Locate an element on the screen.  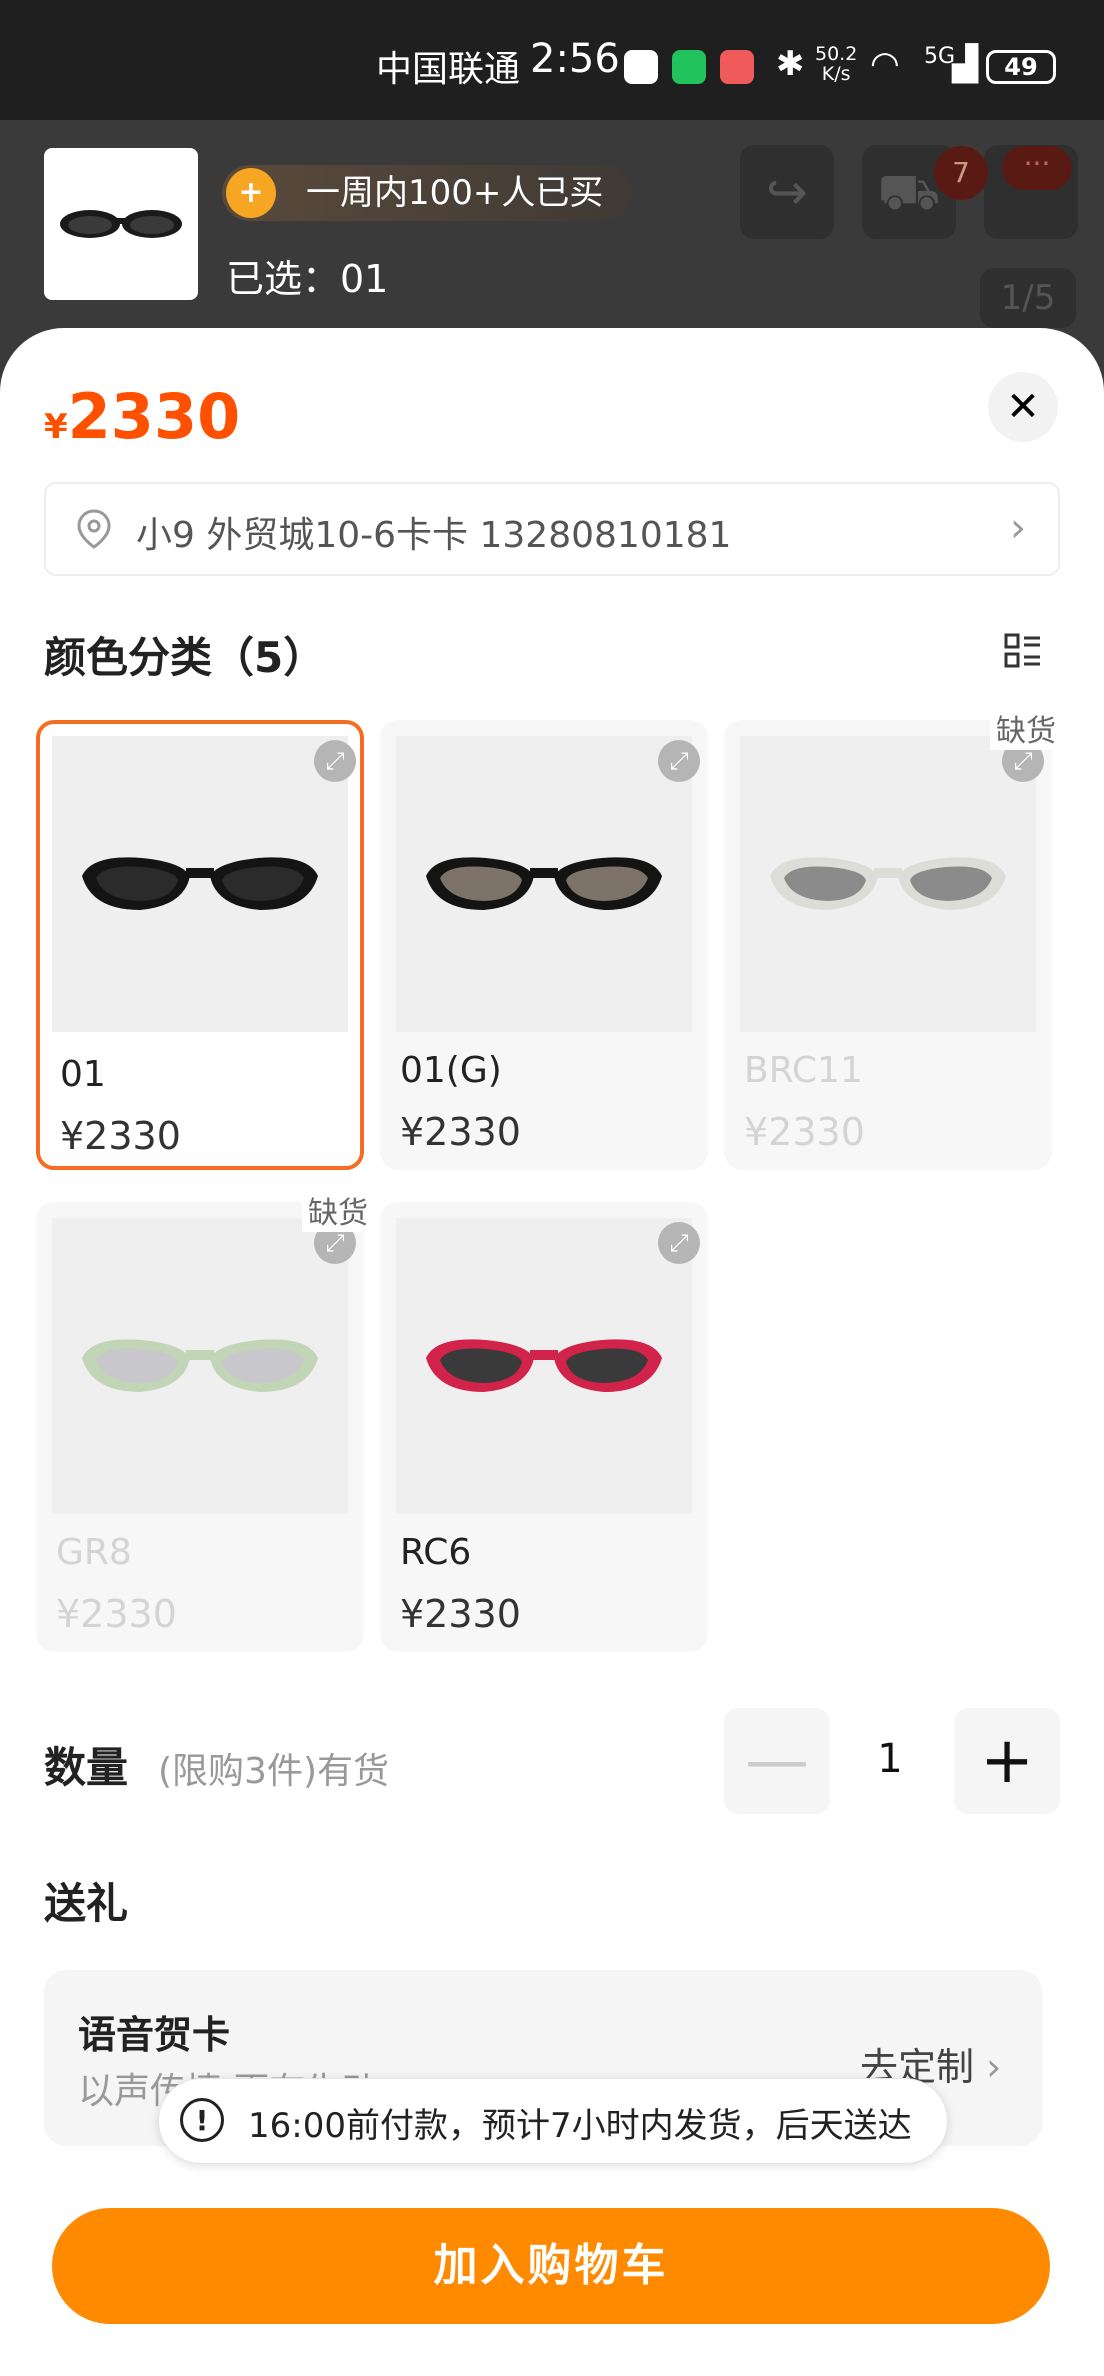
gift-section-title: 送礼 is located at coordinates (86, 1903).